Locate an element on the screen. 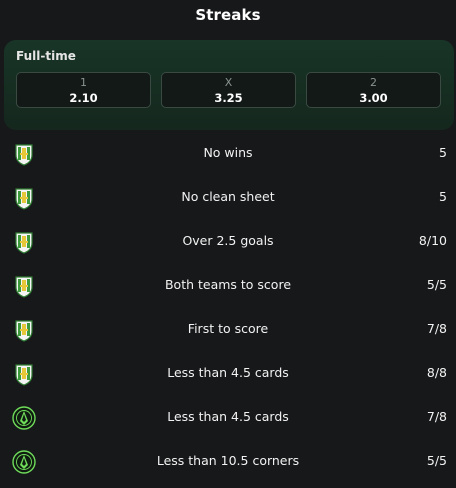  odd-home-label: 1 is located at coordinates (83, 82).